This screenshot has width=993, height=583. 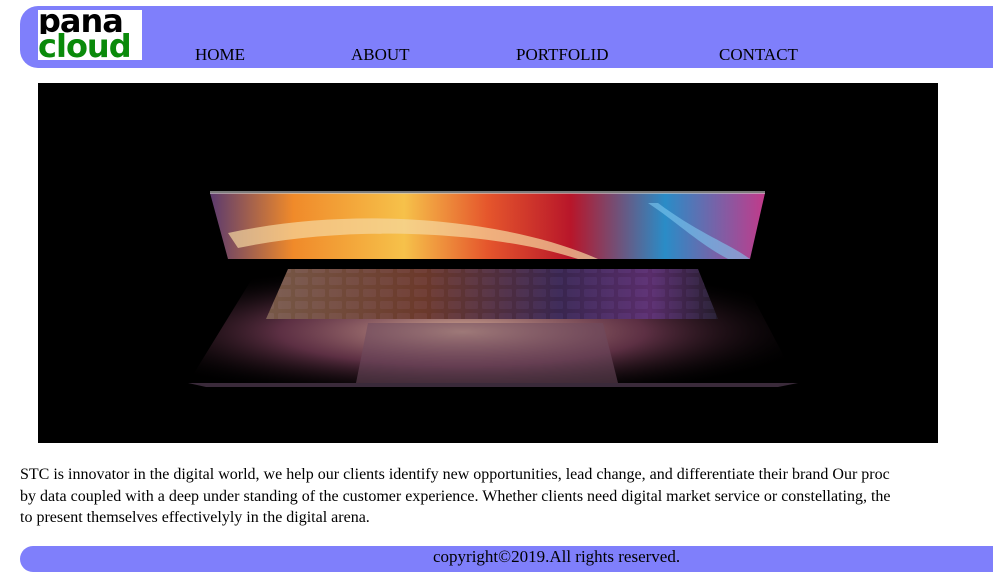 I want to click on site-logo: pana cloud, so click(x=90, y=35).